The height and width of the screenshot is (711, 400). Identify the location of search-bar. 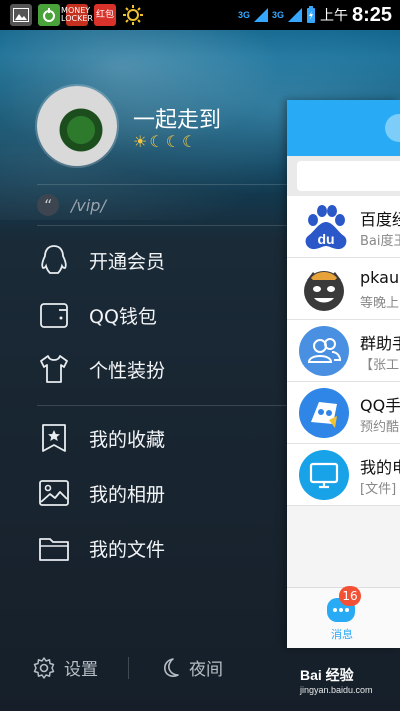
(343, 176).